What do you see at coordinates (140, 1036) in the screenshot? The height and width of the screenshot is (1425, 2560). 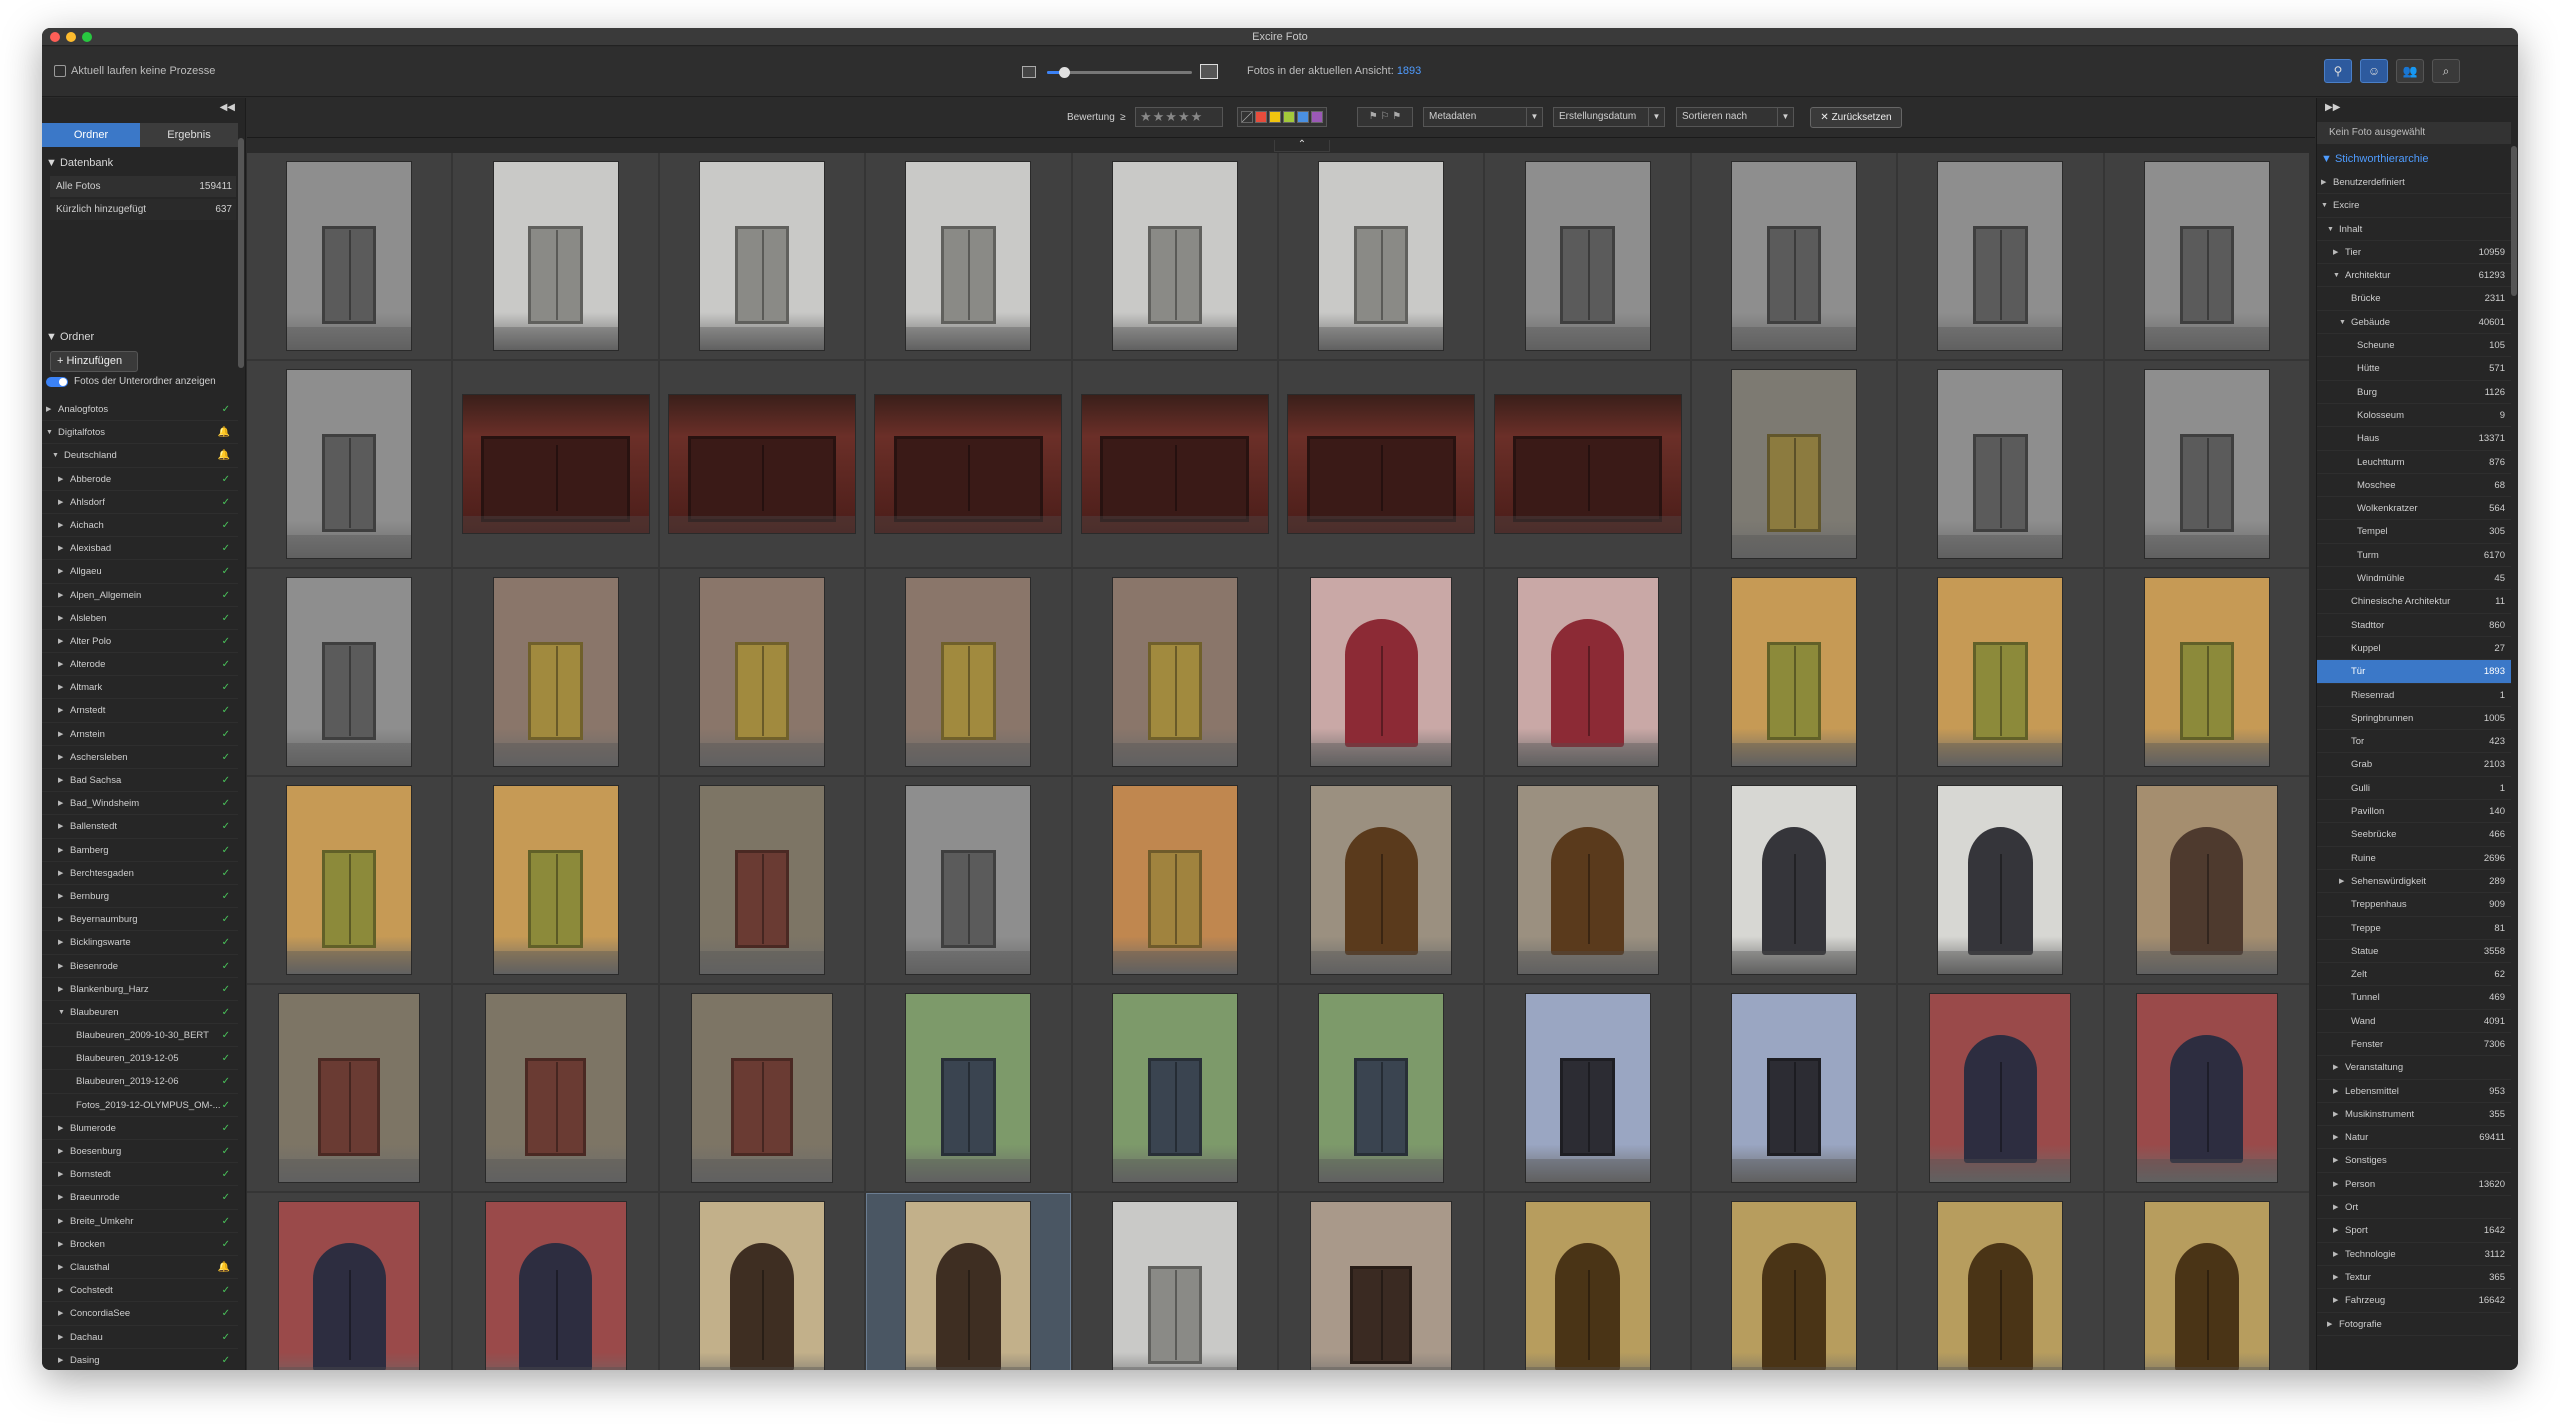 I see `folder-item: Blaubeuren_2009-10-30_BERT ✓` at bounding box center [140, 1036].